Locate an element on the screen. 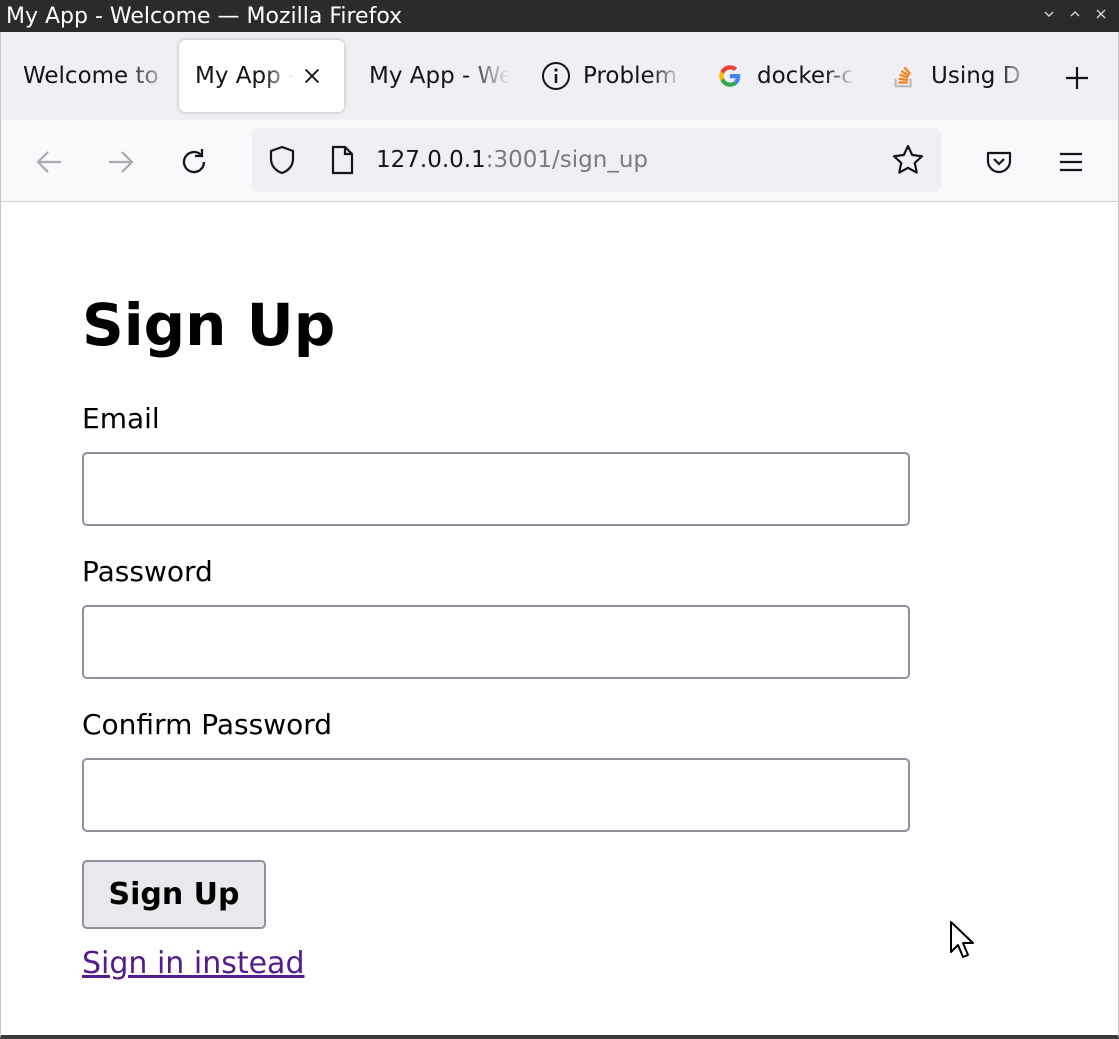 Image resolution: width=1119 pixels, height=1039 pixels. page-title: Sign Up is located at coordinates (209, 325).